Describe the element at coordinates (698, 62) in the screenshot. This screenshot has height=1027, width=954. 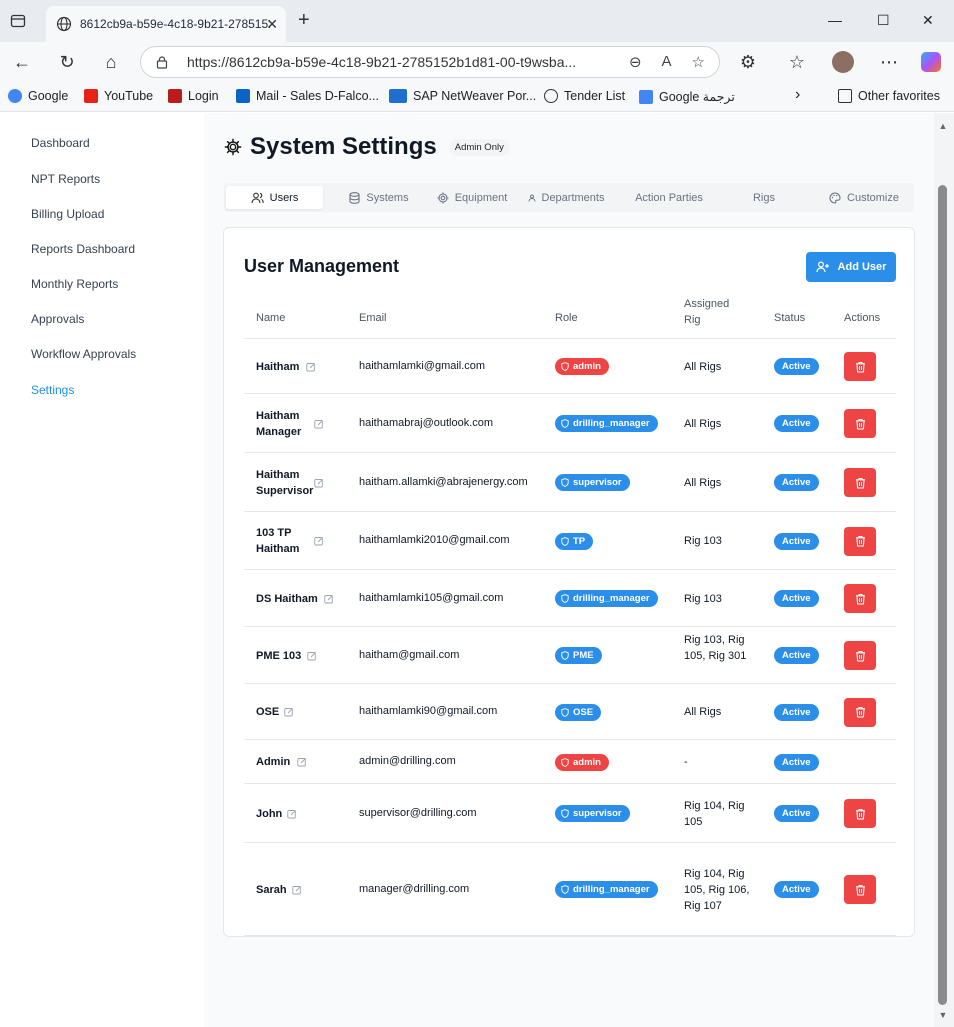
I see `favorite-star-icon: ☆` at that location.